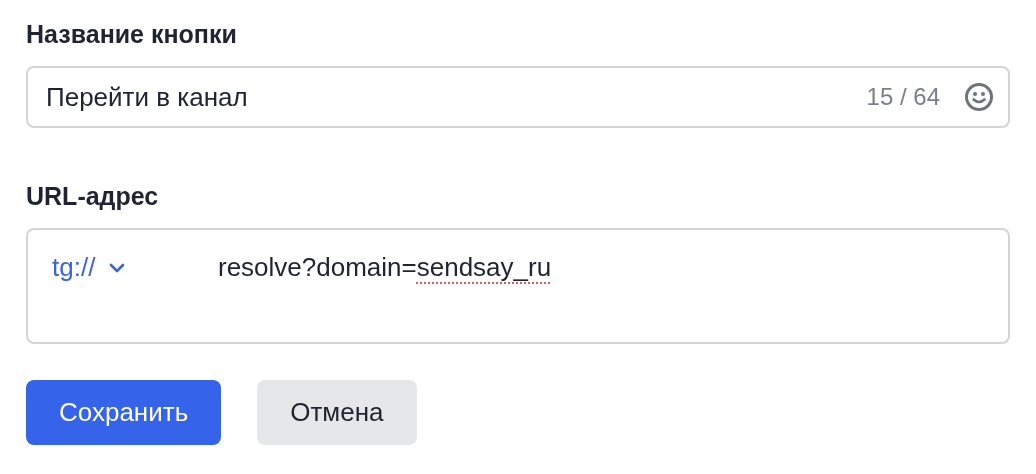  Describe the element at coordinates (124, 412) in the screenshot. I see `save-button: Сохранить` at that location.